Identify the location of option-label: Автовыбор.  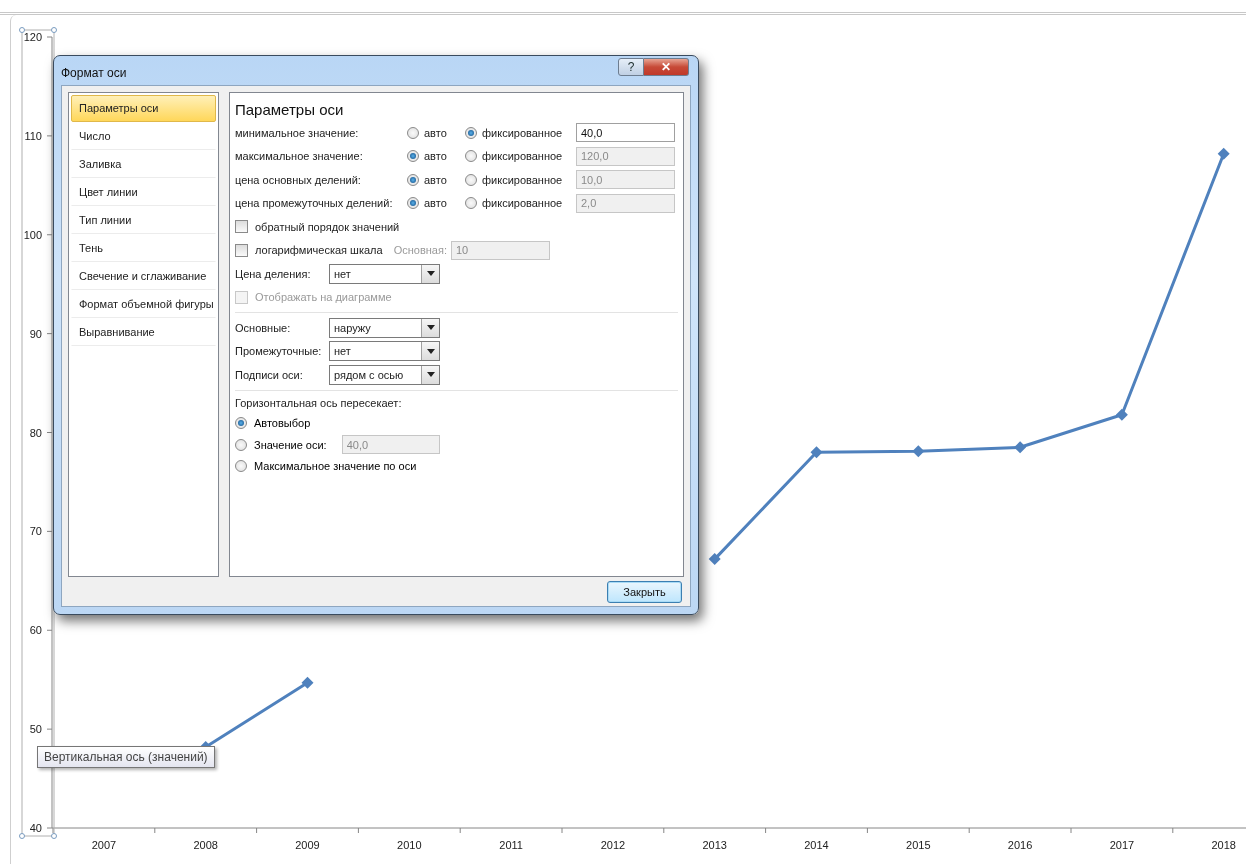
(282, 423).